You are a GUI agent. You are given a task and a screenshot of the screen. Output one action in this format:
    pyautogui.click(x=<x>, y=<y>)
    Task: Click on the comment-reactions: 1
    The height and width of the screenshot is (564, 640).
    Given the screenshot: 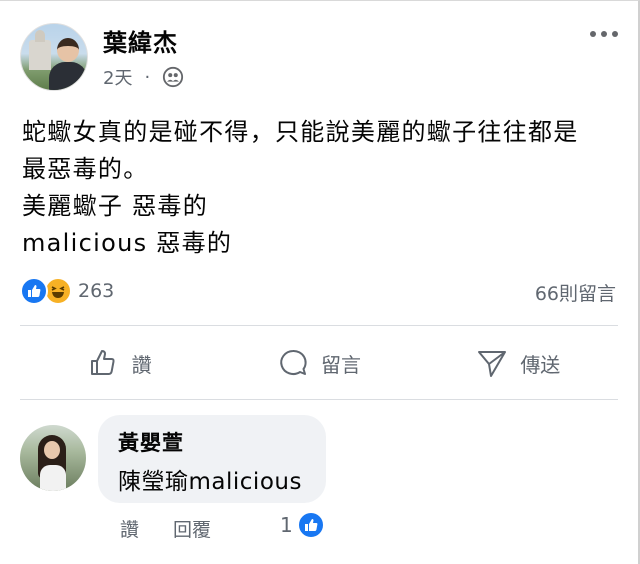 What is the action you would take?
    pyautogui.click(x=302, y=525)
    